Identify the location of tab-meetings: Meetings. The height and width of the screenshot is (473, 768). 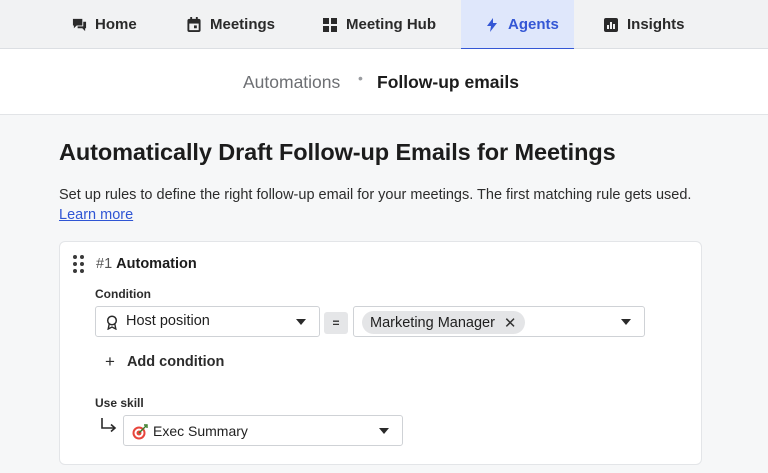
(230, 24).